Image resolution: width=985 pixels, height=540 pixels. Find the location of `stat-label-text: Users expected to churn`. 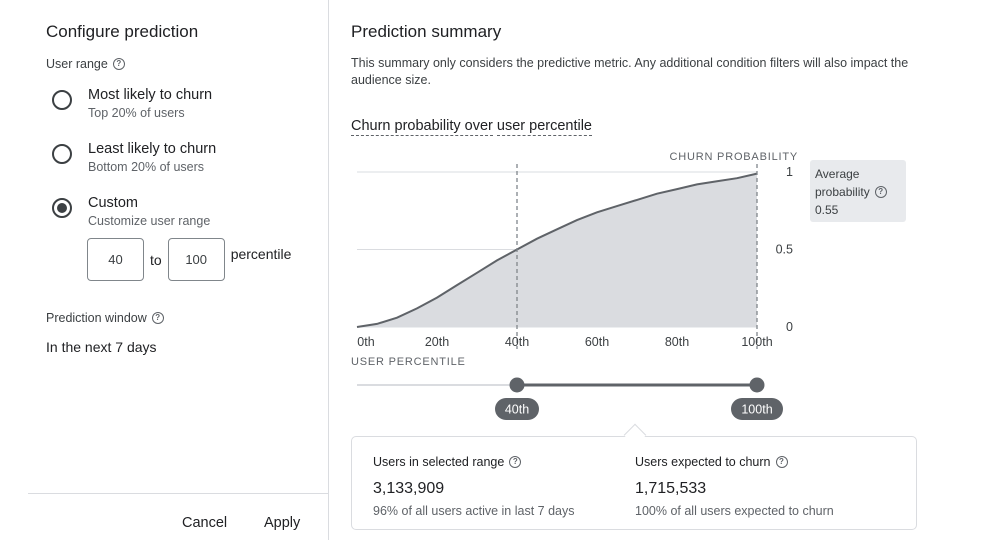

stat-label-text: Users expected to churn is located at coordinates (703, 462).